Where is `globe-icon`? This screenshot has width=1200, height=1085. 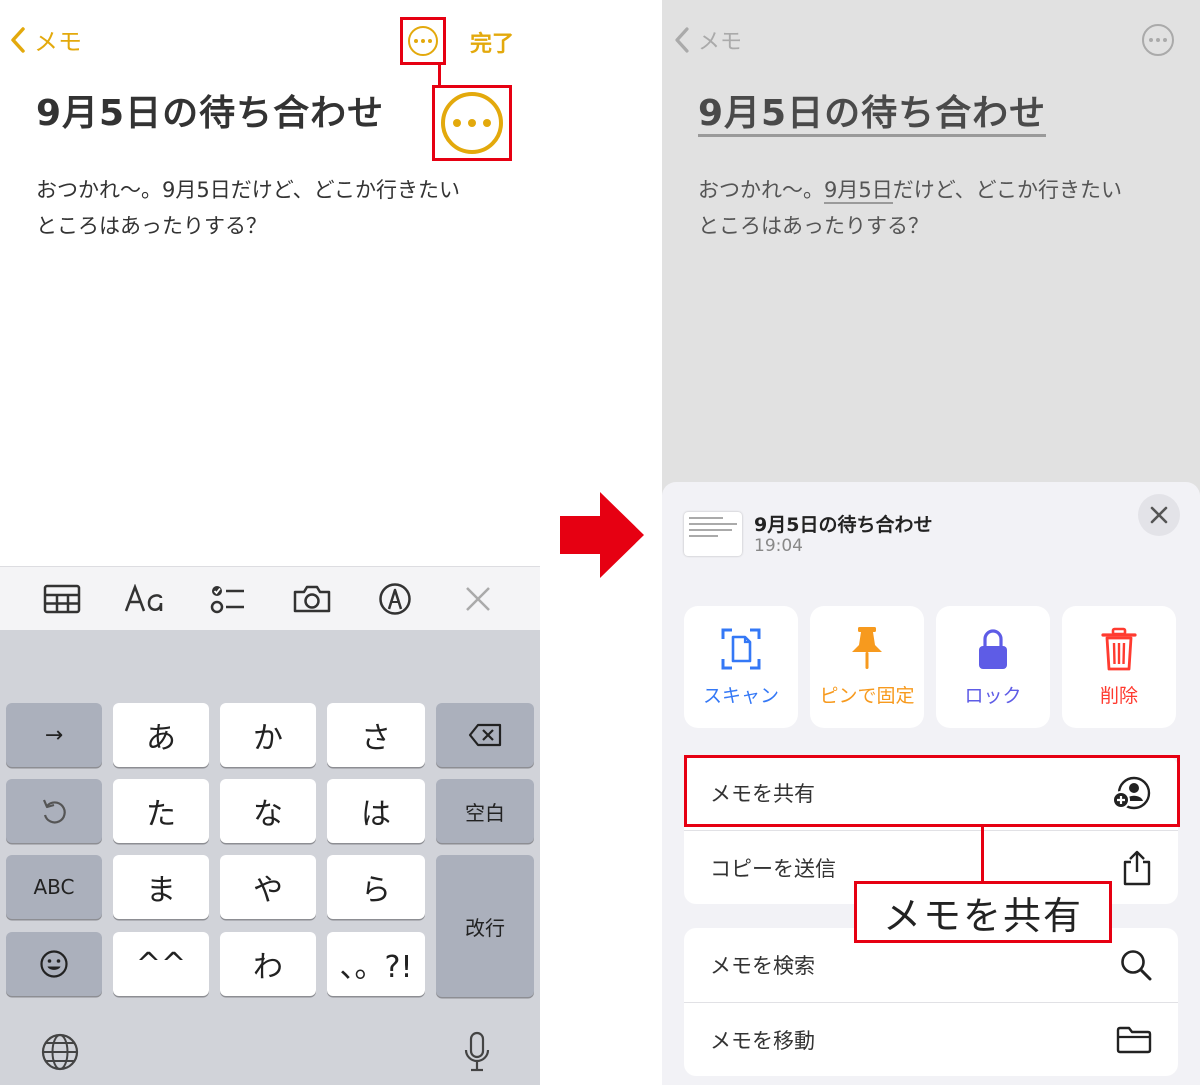 globe-icon is located at coordinates (60, 1052).